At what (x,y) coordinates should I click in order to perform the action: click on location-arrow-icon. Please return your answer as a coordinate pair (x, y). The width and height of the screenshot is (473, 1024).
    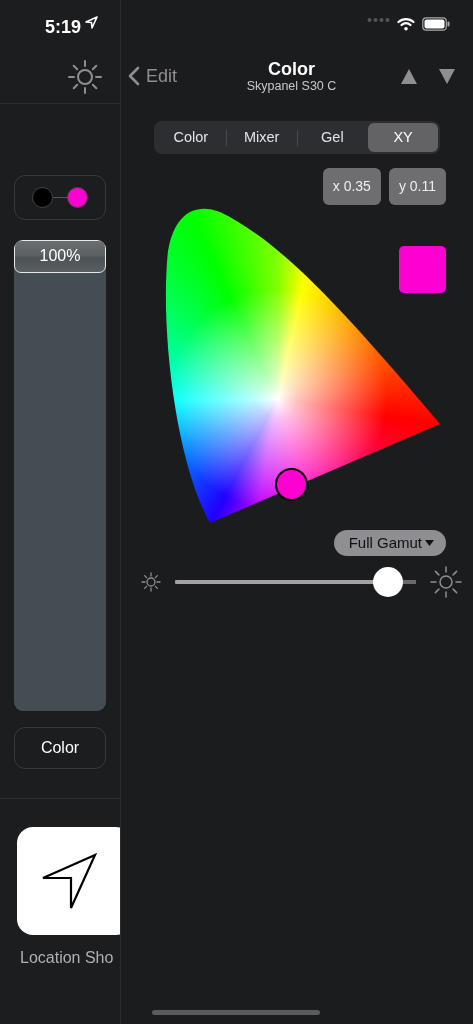
    Looking at the image, I should click on (91, 22).